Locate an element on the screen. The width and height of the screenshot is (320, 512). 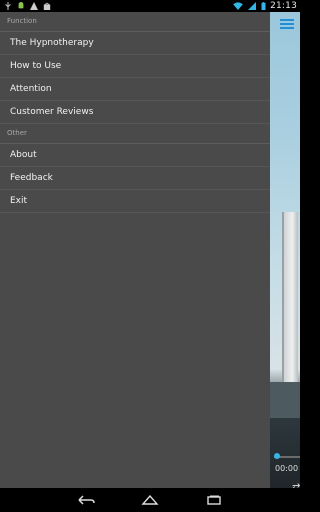
menu-item-the-hypnotherapy: The Hypnotherapy is located at coordinates (135, 43).